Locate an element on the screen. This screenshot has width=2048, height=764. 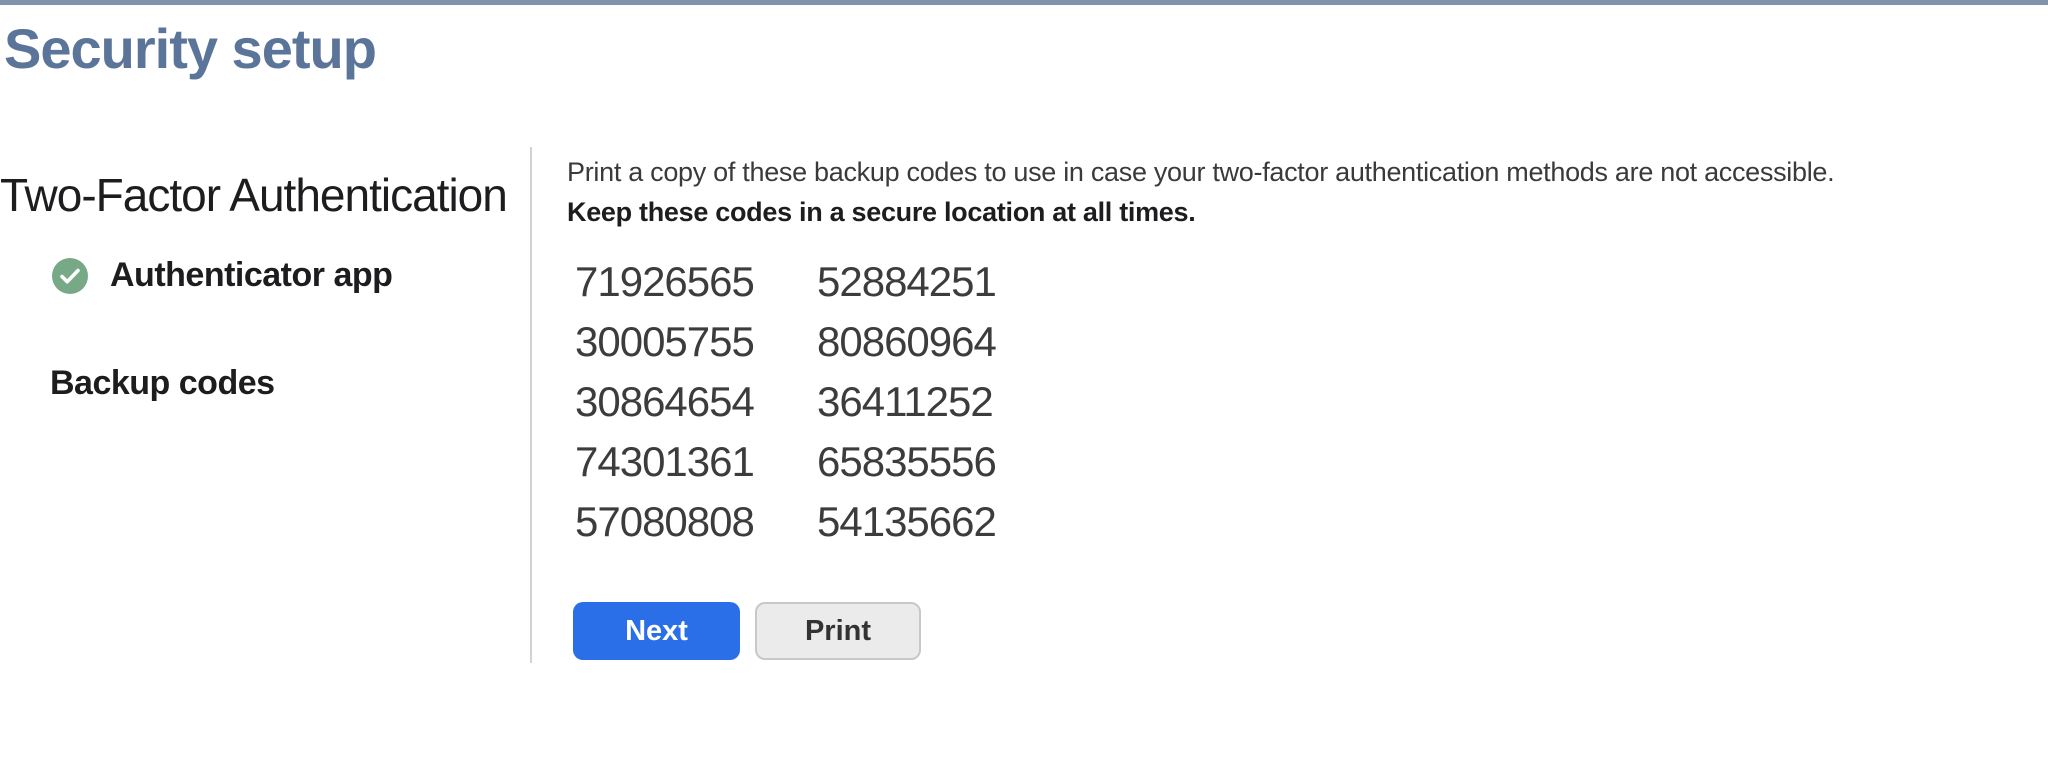
backup-code: 54135662 is located at coordinates (907, 521).